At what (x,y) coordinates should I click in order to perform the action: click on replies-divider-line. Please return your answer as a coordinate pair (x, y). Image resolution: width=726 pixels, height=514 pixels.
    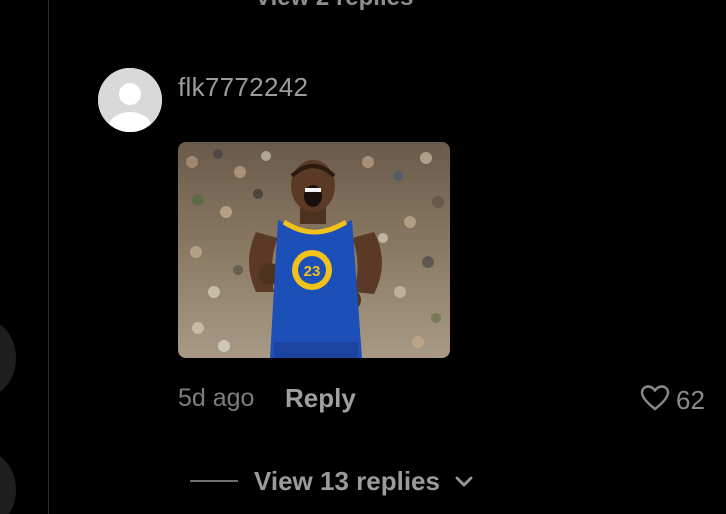
    Looking at the image, I should click on (214, 481).